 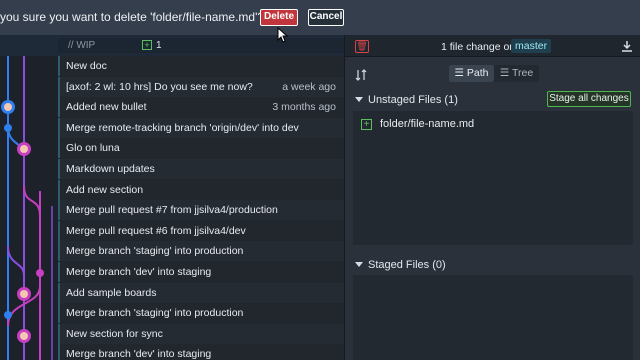 What do you see at coordinates (156, 230) in the screenshot?
I see `commit-message: Merge pull request #6 from jjsilva4/dev` at bounding box center [156, 230].